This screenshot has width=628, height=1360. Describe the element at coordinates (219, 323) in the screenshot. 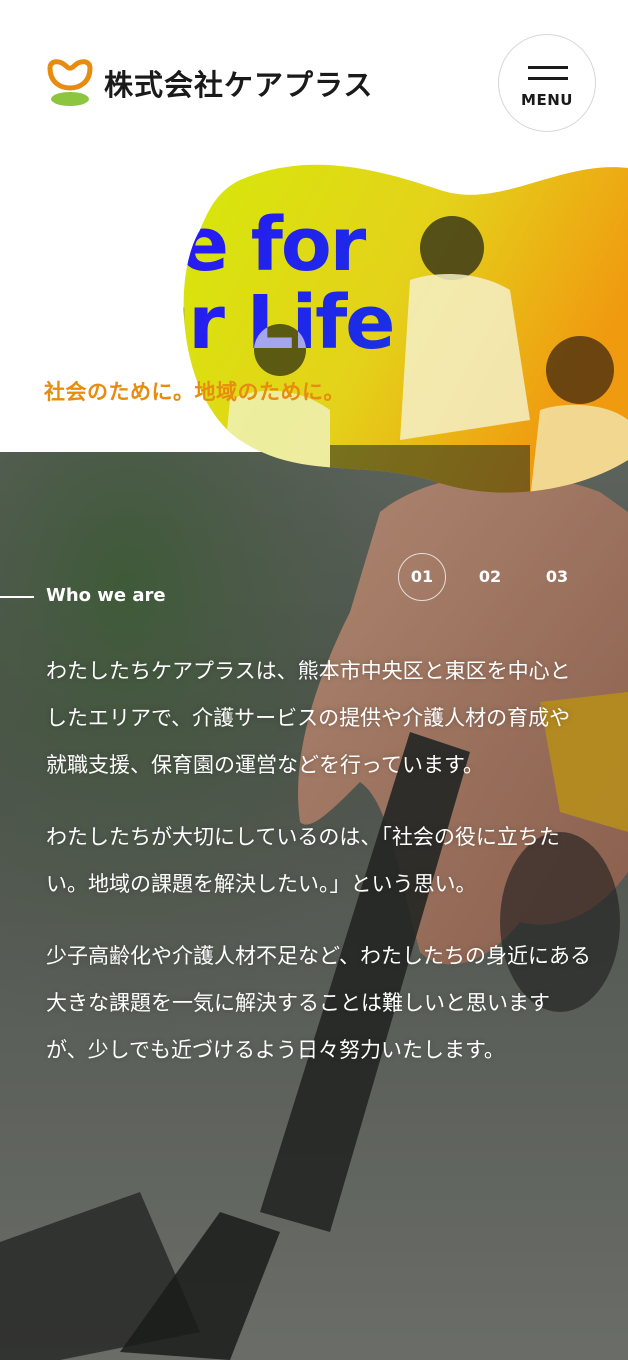

I see `hero-title-line2: Your Life` at that location.